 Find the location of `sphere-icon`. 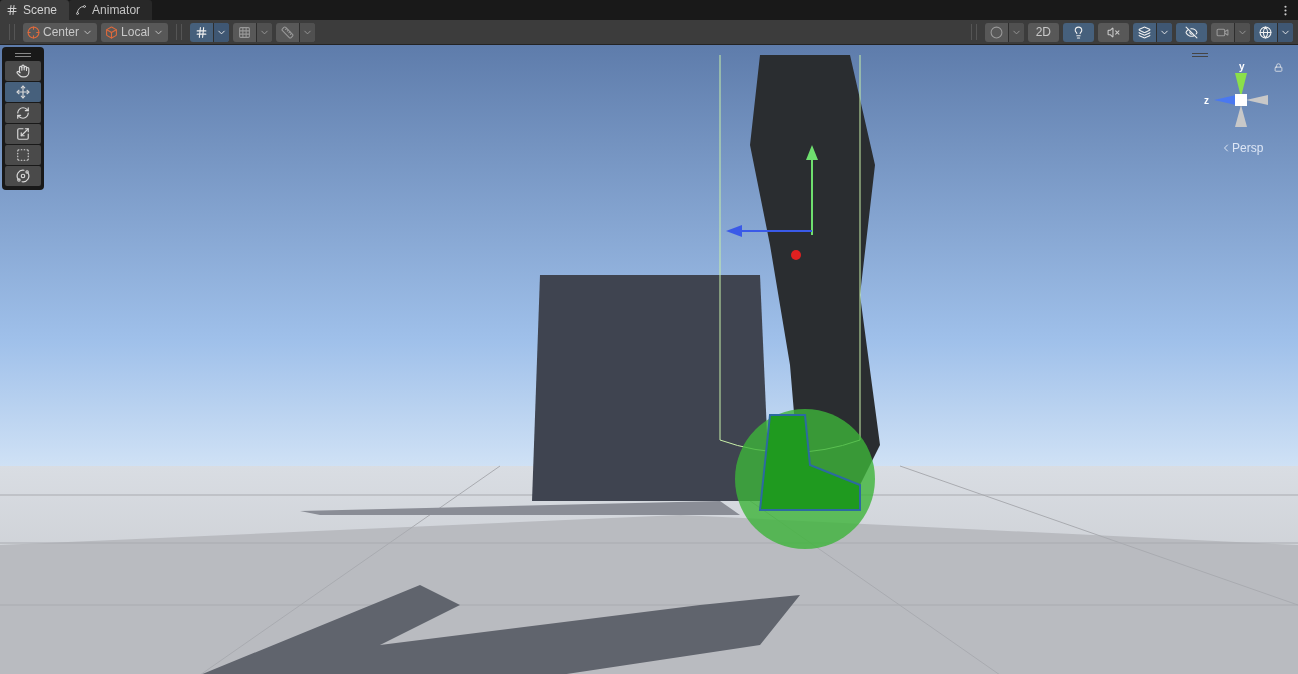

sphere-icon is located at coordinates (996, 32).